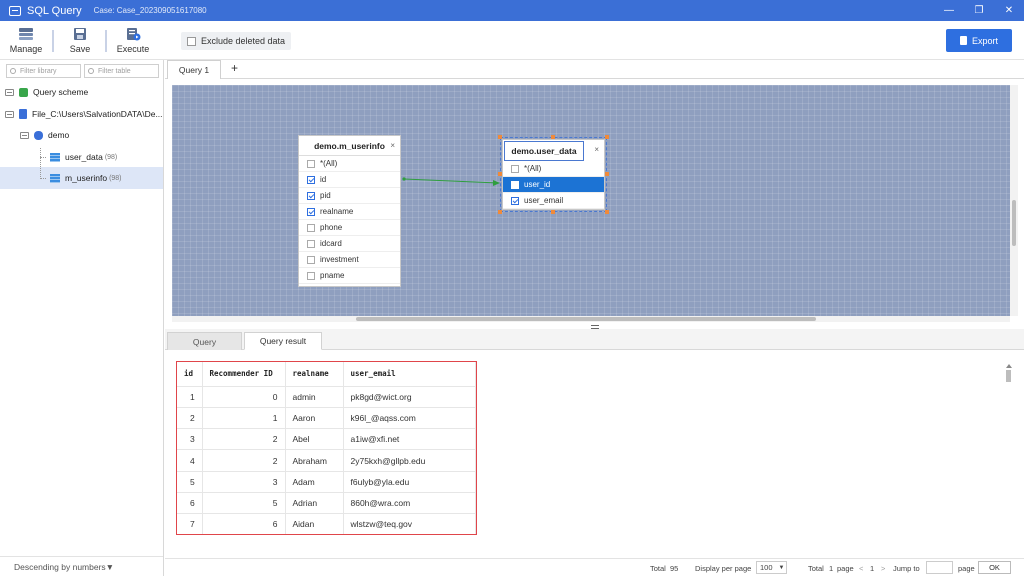  Describe the element at coordinates (13, 71) in the screenshot. I see `search-icon` at that location.